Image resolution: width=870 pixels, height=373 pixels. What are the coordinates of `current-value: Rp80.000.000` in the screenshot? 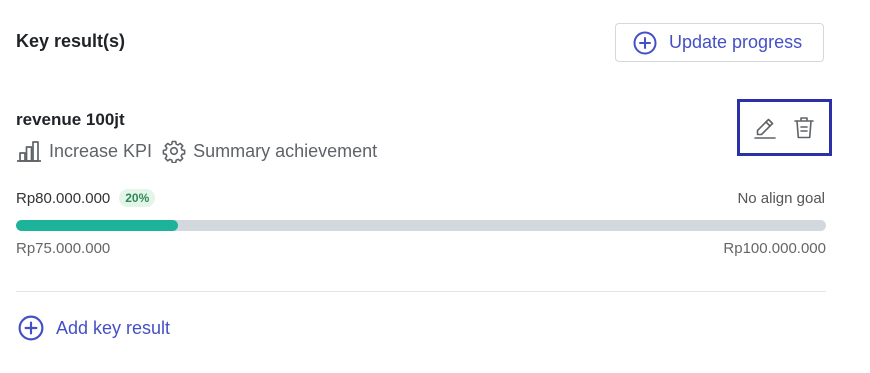 It's located at (63, 198).